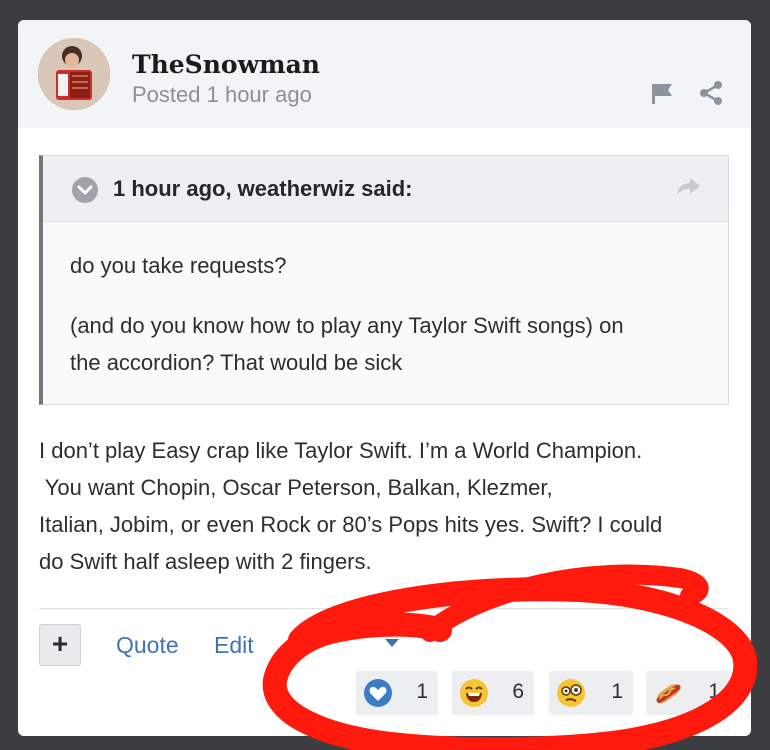  Describe the element at coordinates (688, 693) in the screenshot. I see `reaction-hotdog: 1` at that location.